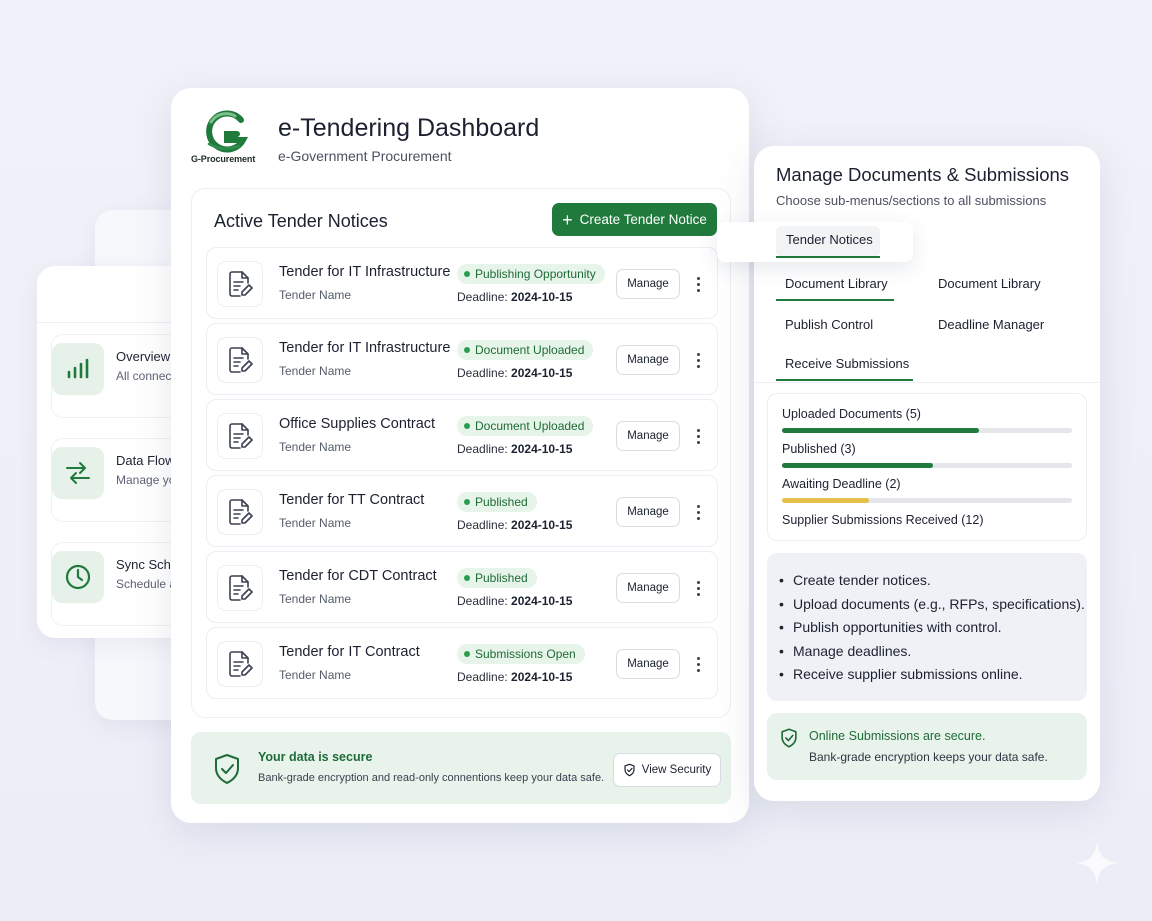 The height and width of the screenshot is (921, 1152). Describe the element at coordinates (315, 757) in the screenshot. I see `security-title: Your data is secure` at that location.